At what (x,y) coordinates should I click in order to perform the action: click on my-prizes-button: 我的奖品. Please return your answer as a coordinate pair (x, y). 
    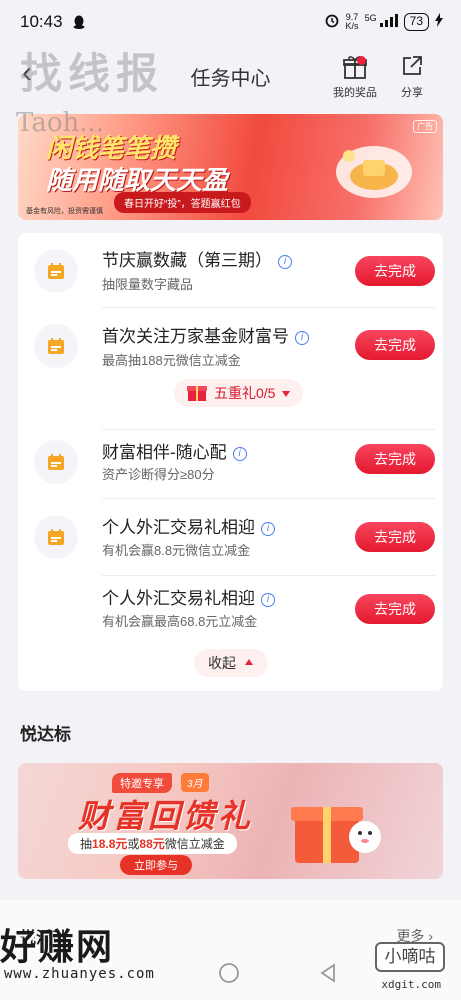
    Looking at the image, I should click on (355, 77).